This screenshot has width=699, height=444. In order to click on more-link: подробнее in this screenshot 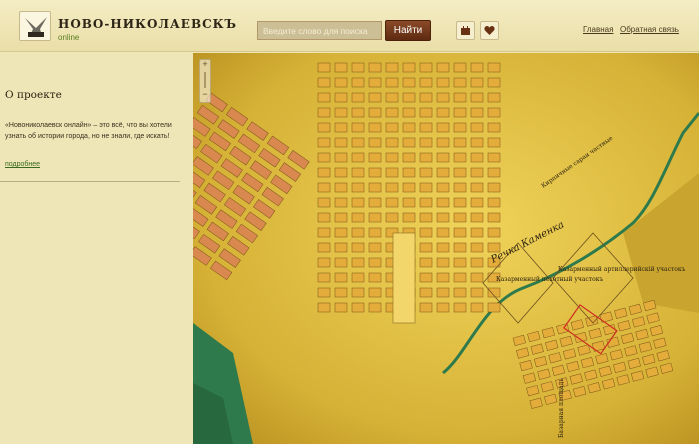, I will do `click(22, 164)`.